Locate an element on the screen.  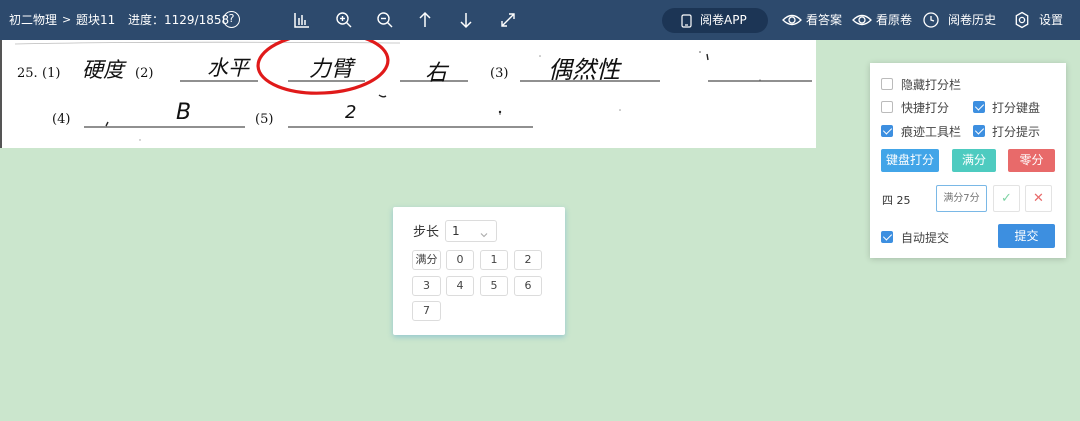
view-answer-label: 看答案 is located at coordinates (824, 20).